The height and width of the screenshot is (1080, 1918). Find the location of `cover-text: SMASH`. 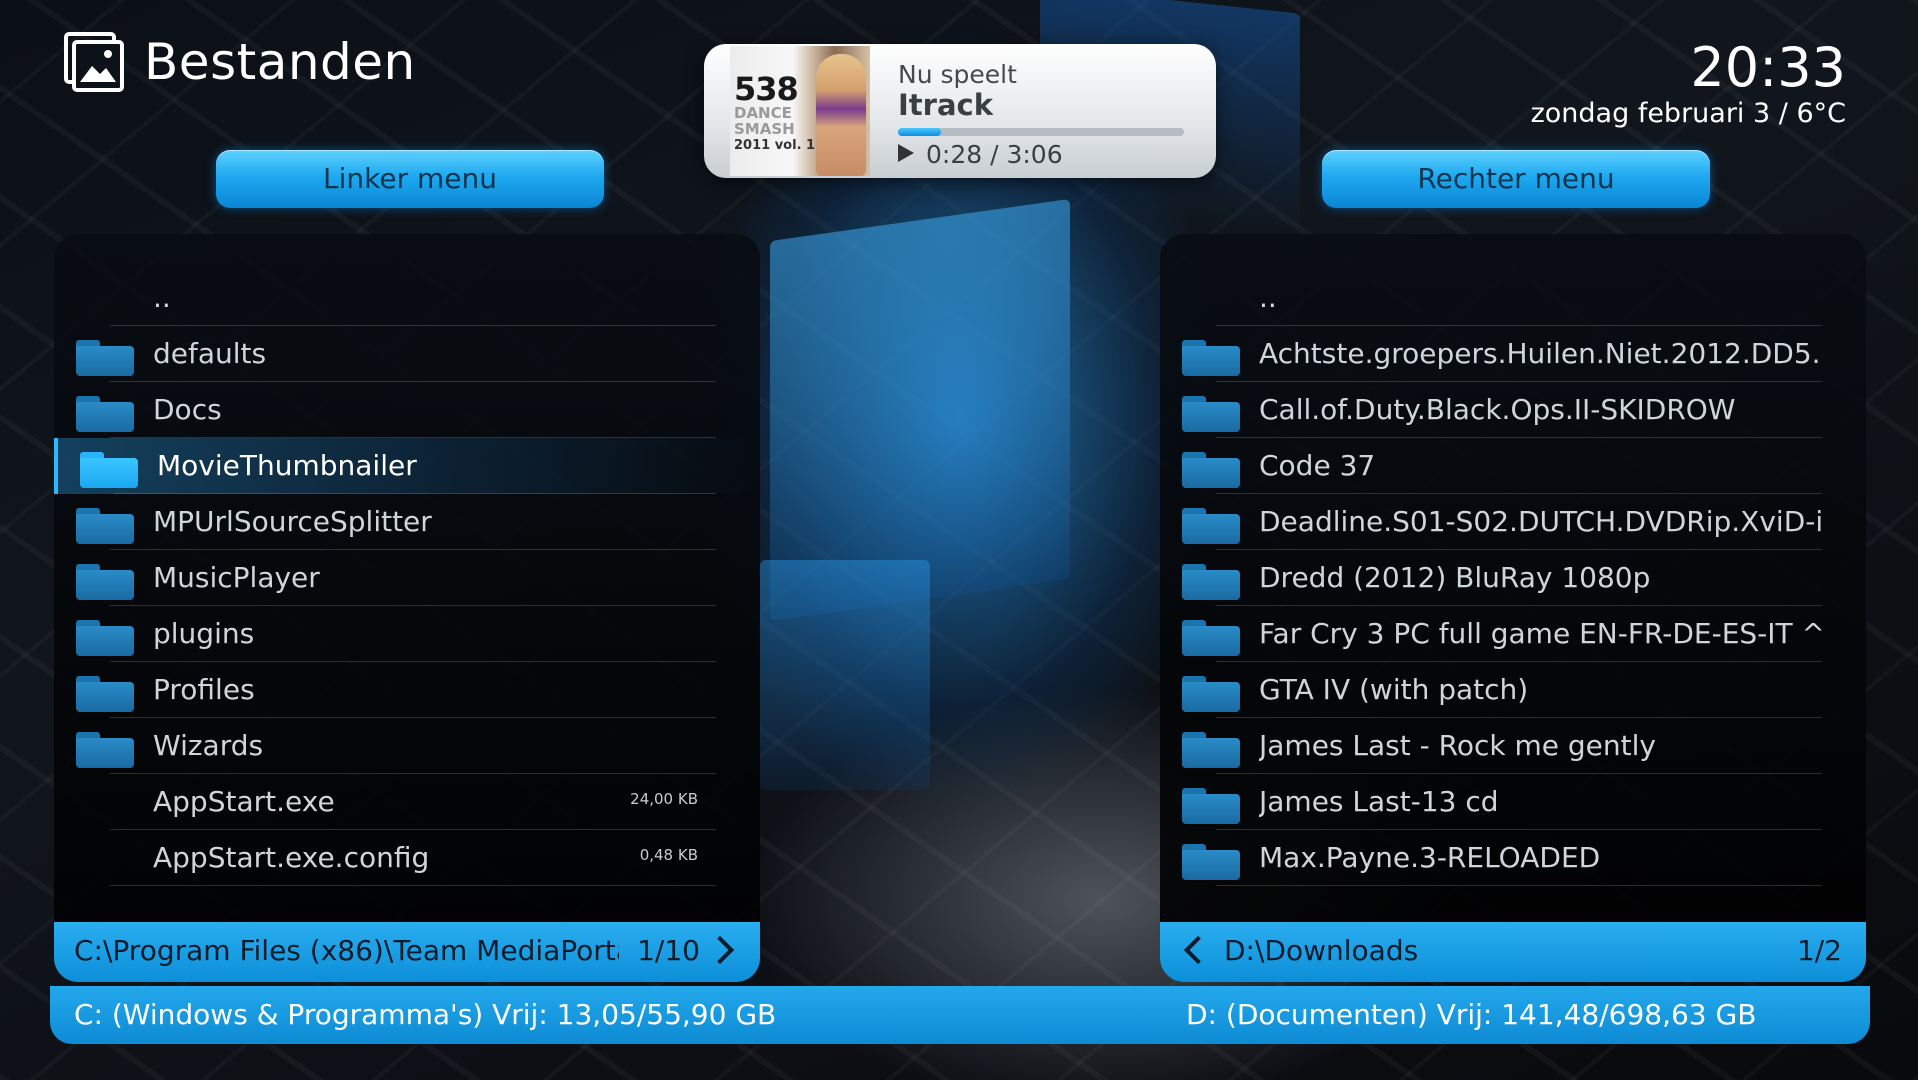

cover-text: SMASH is located at coordinates (764, 129).